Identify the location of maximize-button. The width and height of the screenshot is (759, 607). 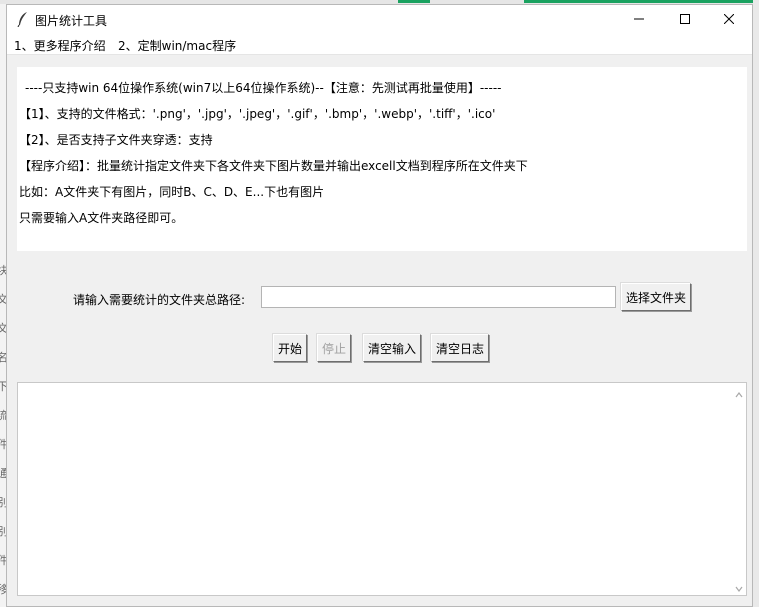
(685, 19).